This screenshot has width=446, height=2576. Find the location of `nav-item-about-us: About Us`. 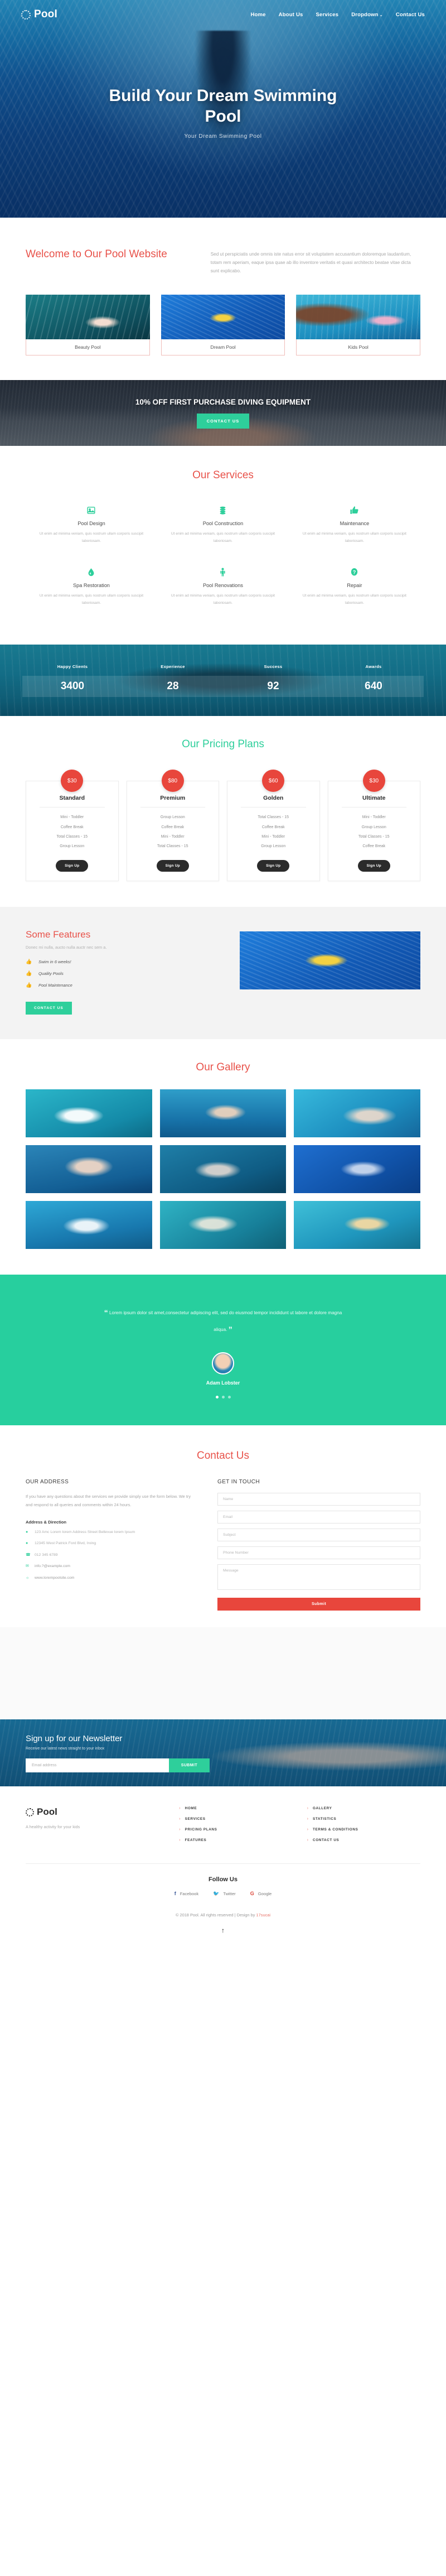

nav-item-about-us: About Us is located at coordinates (291, 15).